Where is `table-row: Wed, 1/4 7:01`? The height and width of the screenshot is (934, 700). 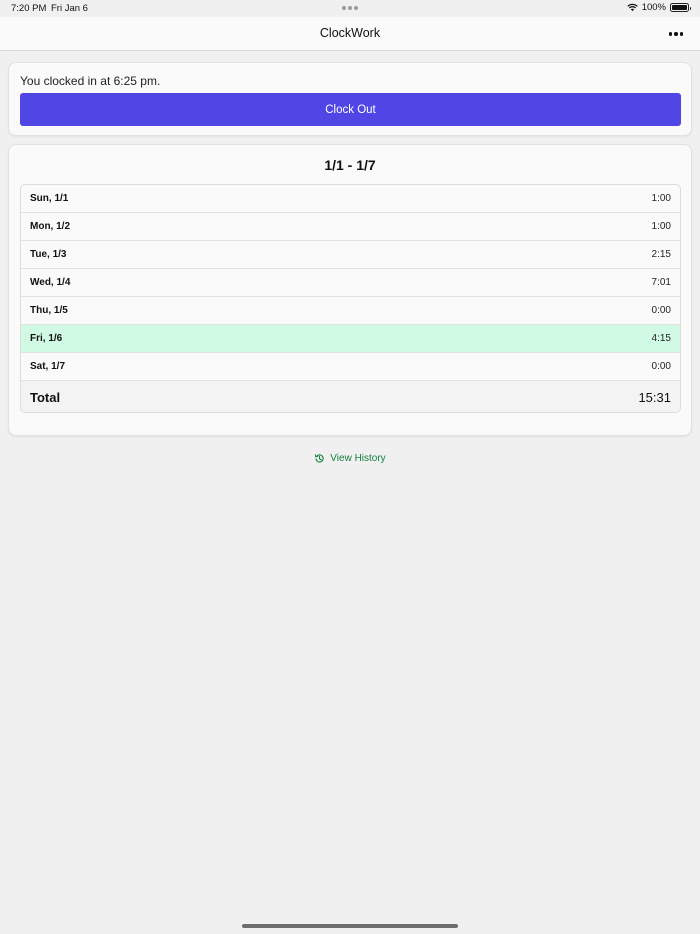 table-row: Wed, 1/4 7:01 is located at coordinates (350, 283).